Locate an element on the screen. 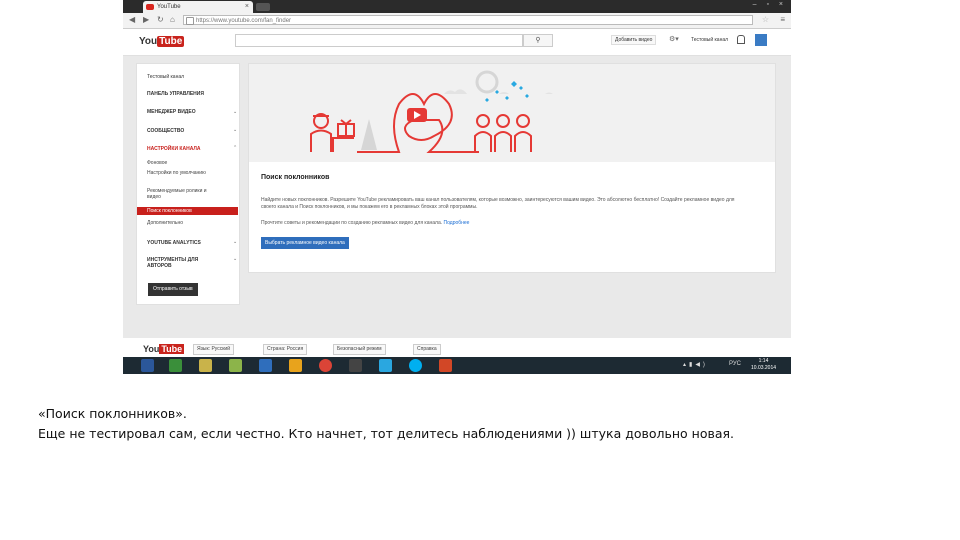 This screenshot has width=960, height=540. home-icon: ⌂ is located at coordinates (172, 19).